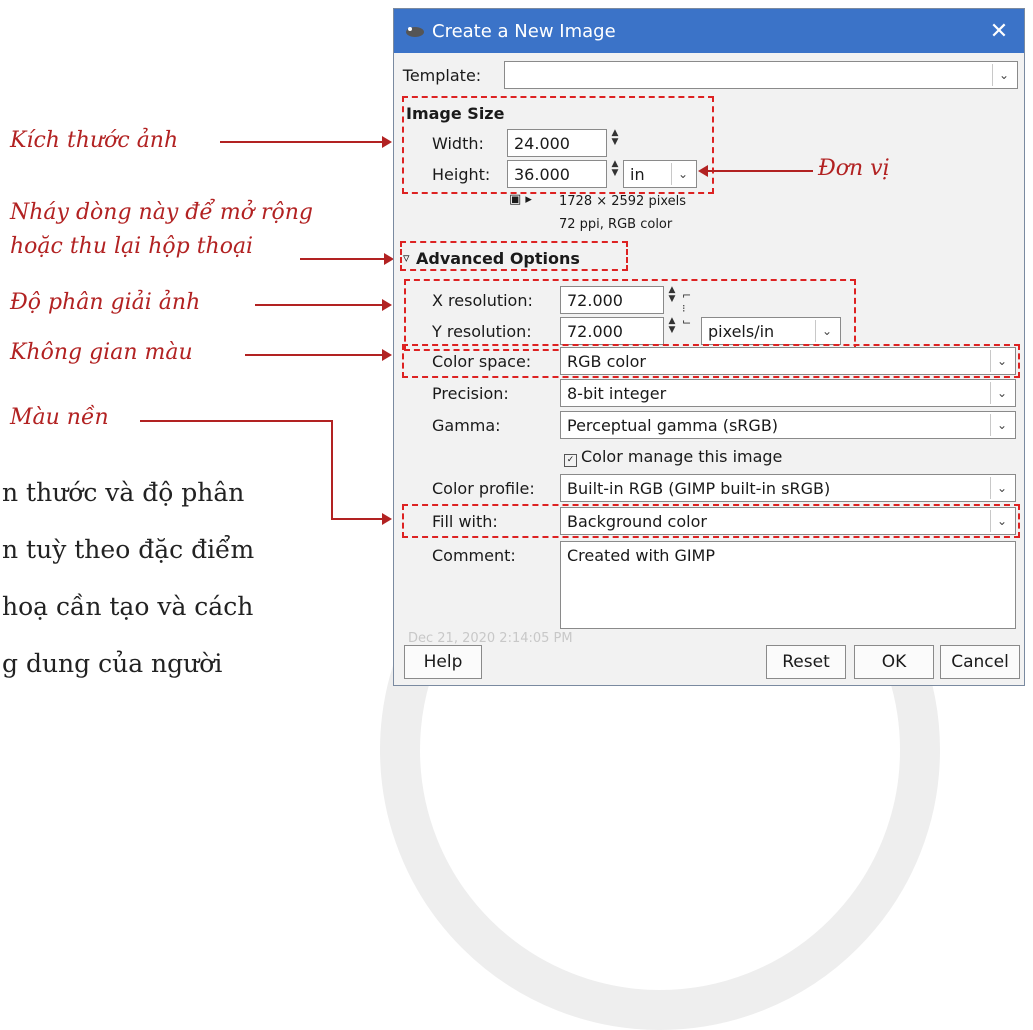 Image resolution: width=1033 pixels, height=1030 pixels. I want to click on highlight-color-space, so click(711, 361).